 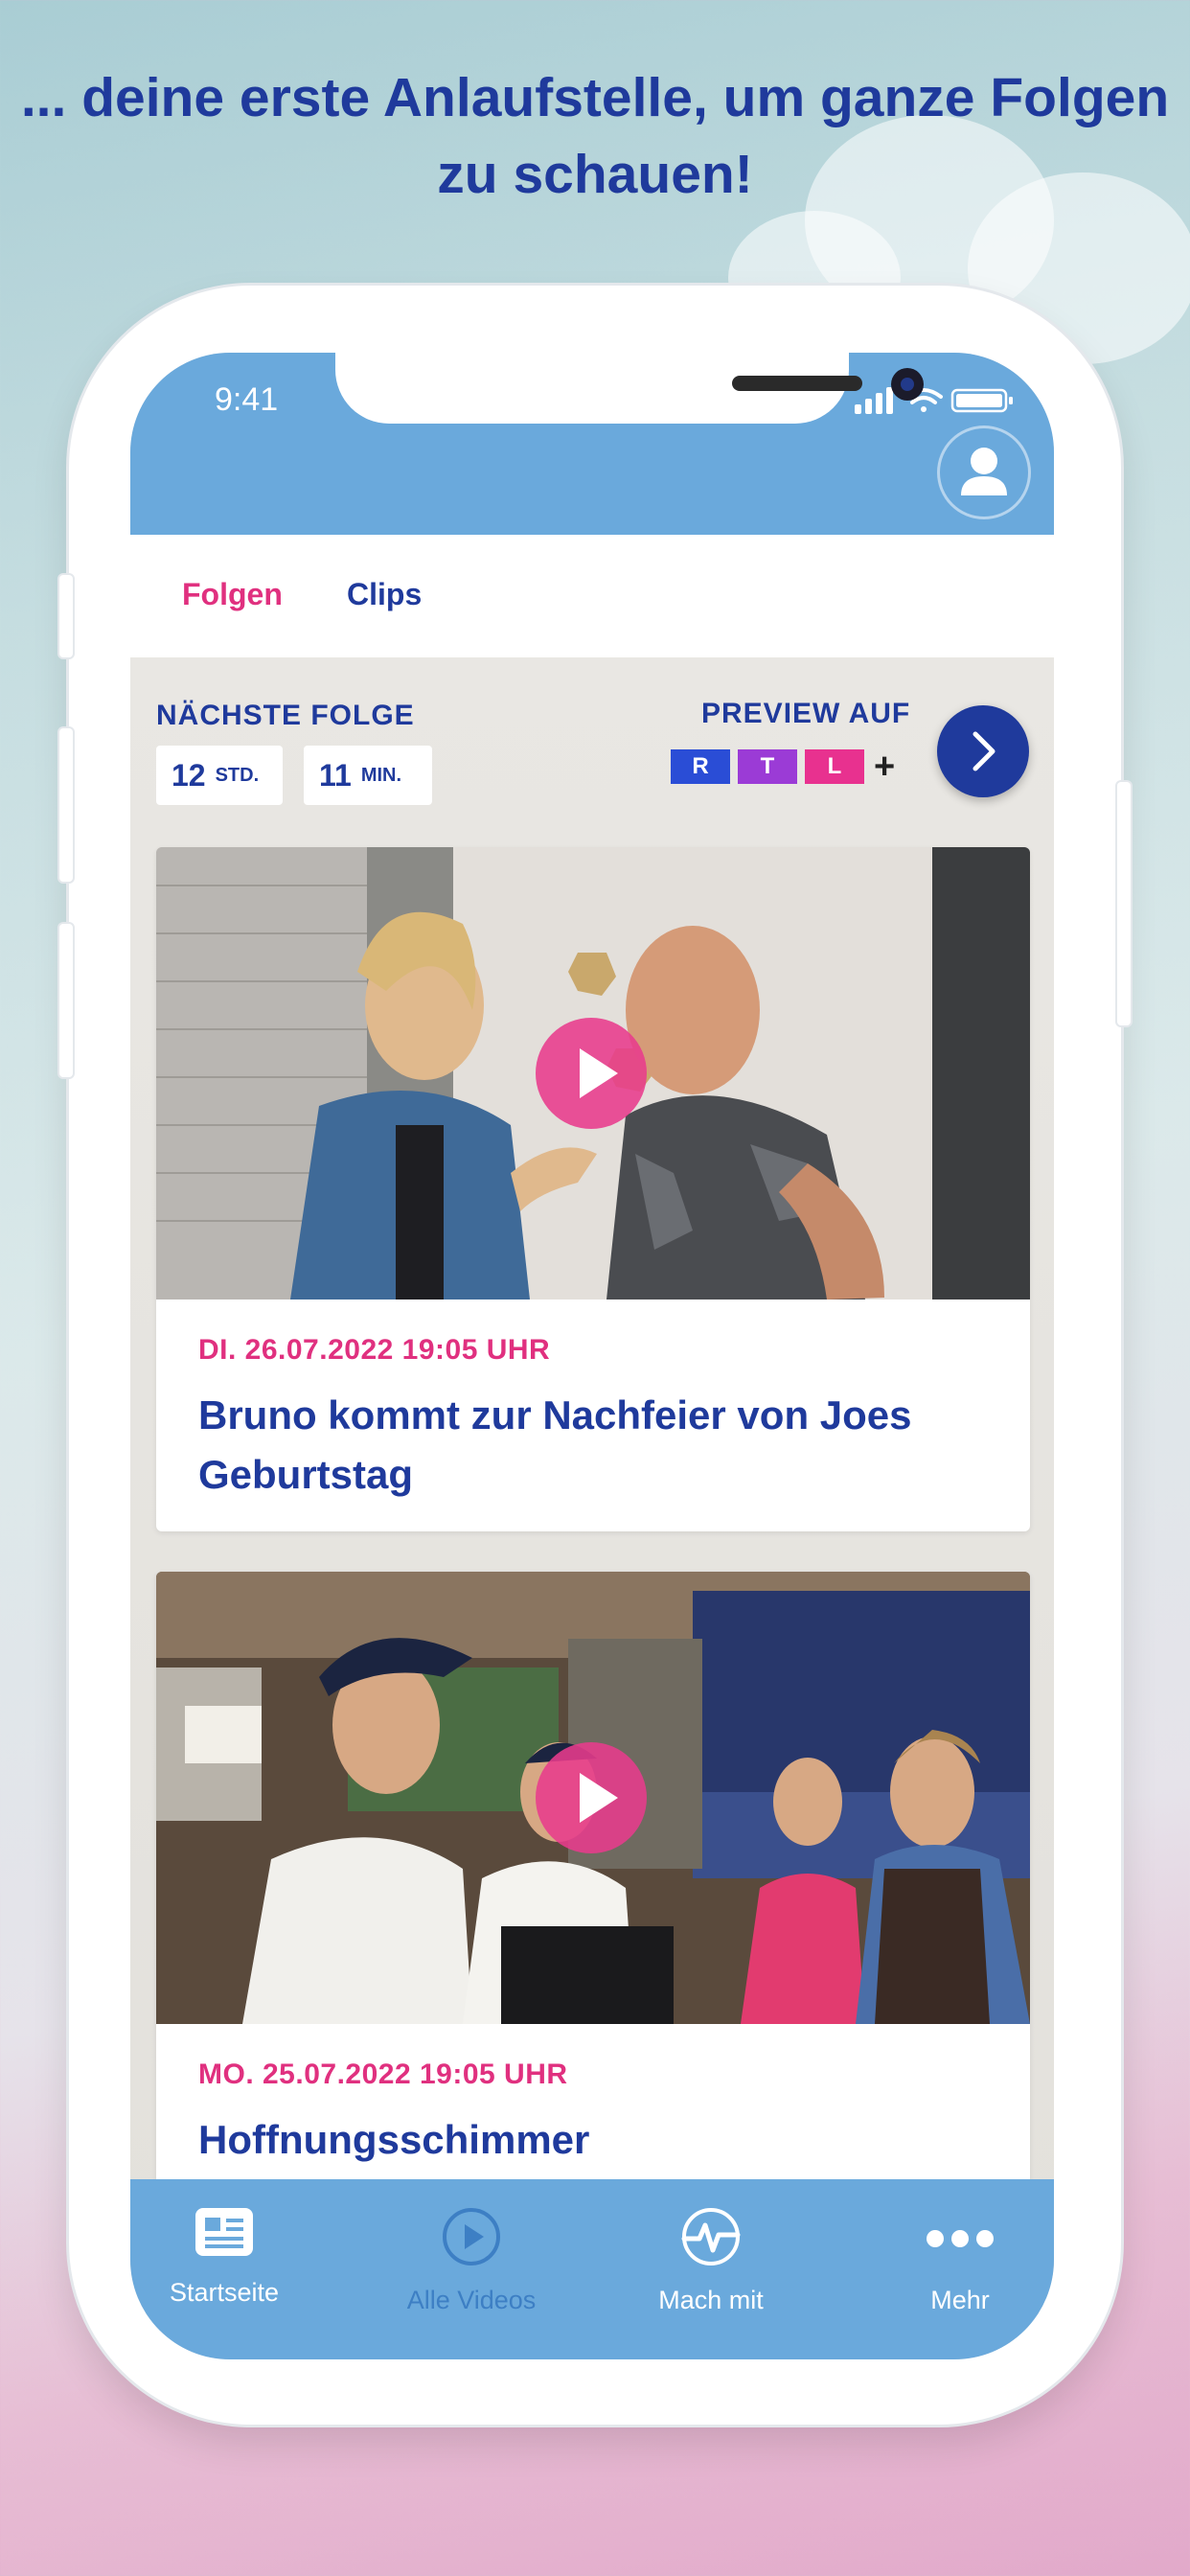 I want to click on profile-button, so click(x=984, y=472).